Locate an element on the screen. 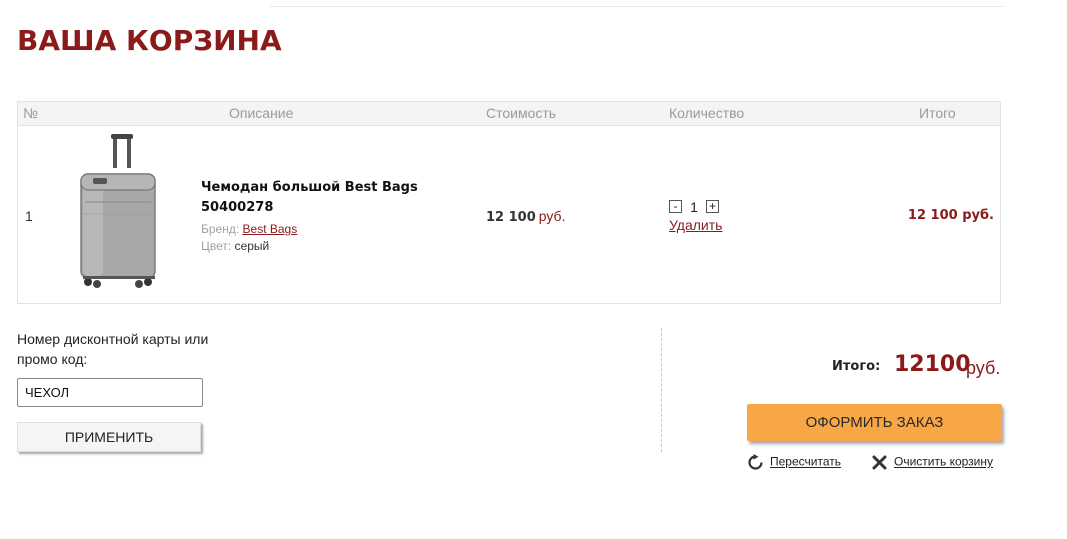 The image size is (1067, 539). header-price: Стоимость is located at coordinates (521, 113).